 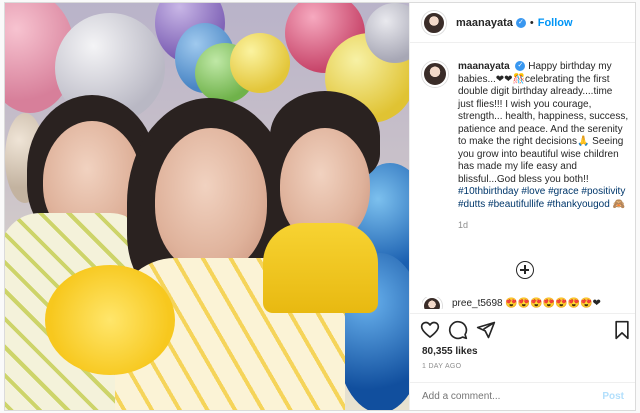 What do you see at coordinates (320, 268) in the screenshot?
I see `boy-shirt` at bounding box center [320, 268].